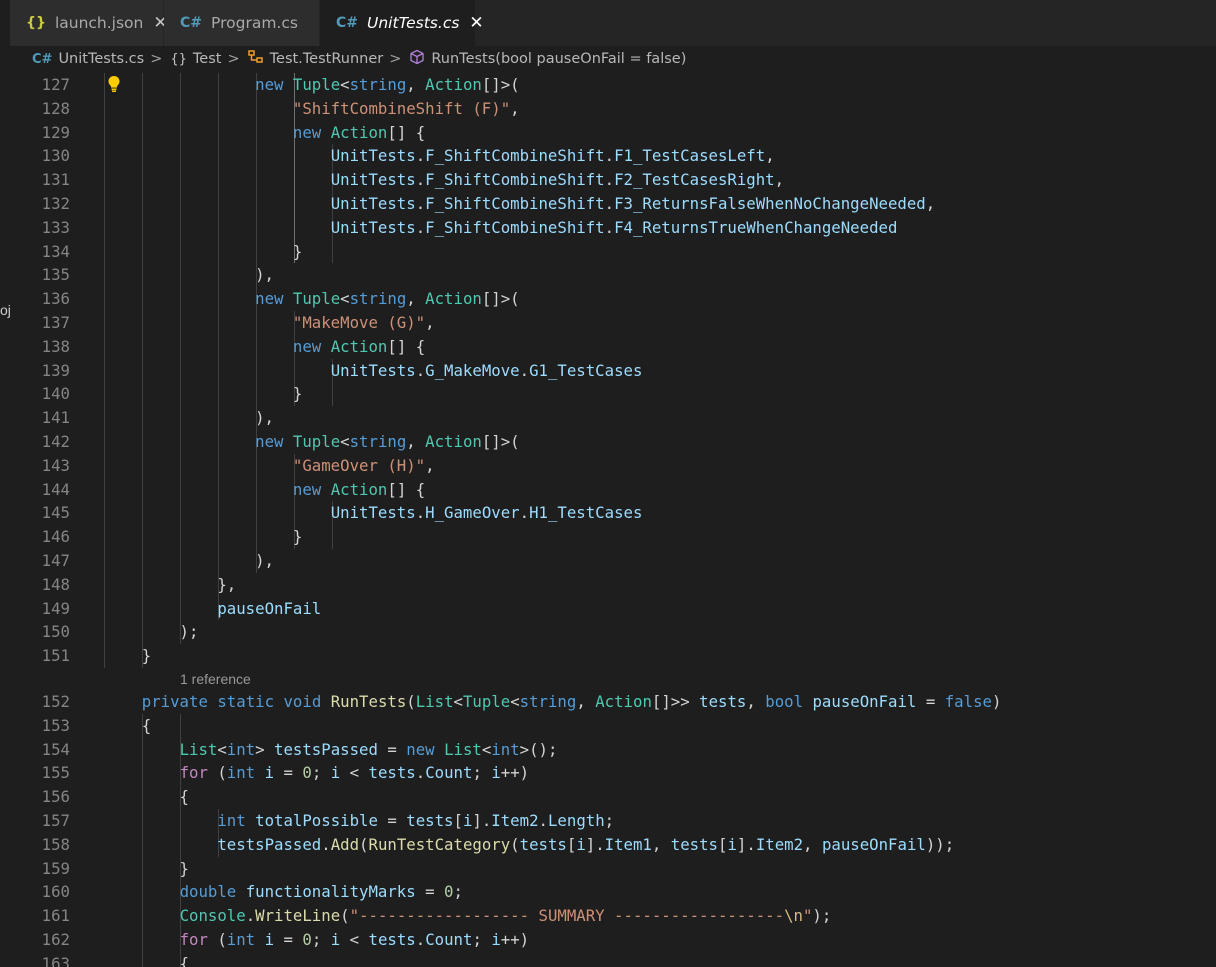 This screenshot has height=967, width=1216. What do you see at coordinates (608, 323) in the screenshot?
I see `code-line: 137 "MakeMove (G)",` at bounding box center [608, 323].